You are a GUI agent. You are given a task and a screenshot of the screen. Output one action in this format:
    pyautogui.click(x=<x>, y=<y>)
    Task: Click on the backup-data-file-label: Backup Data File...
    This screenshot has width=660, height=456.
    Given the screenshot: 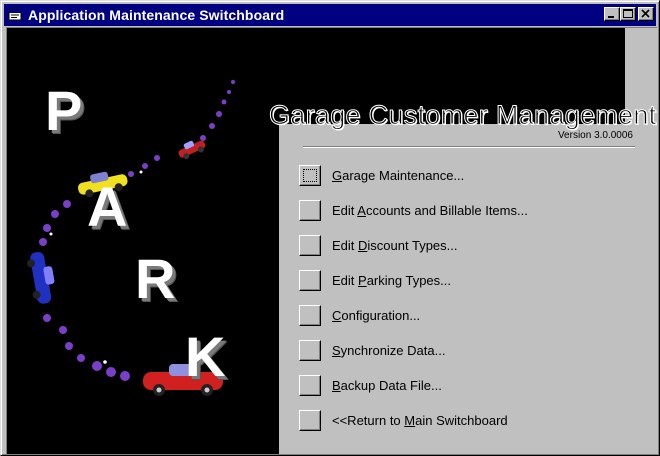 What is the action you would take?
    pyautogui.click(x=387, y=385)
    